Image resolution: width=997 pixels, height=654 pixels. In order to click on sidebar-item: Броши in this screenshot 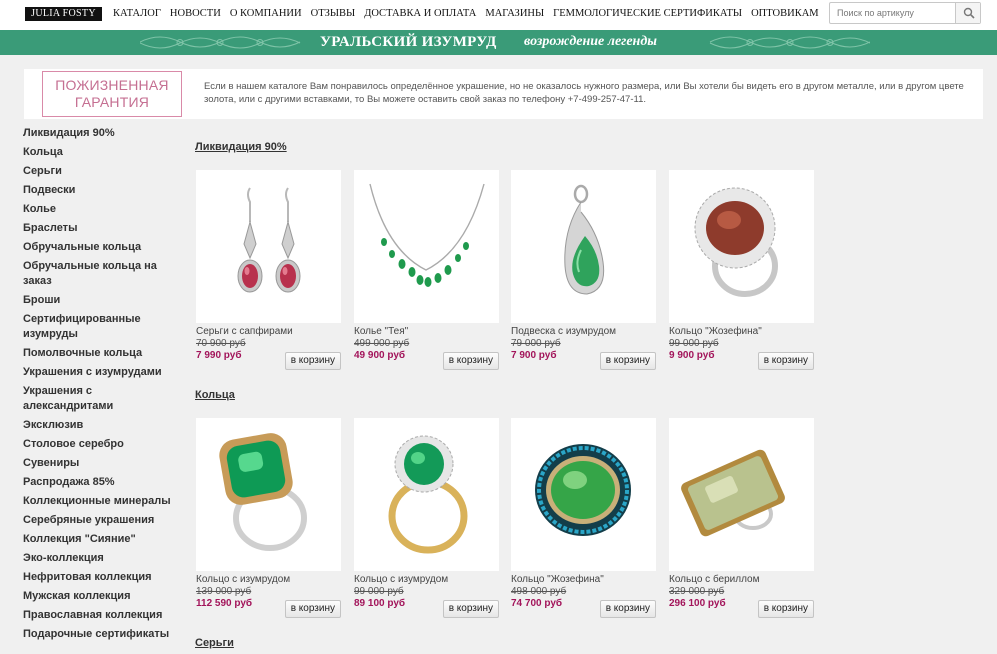, I will do `click(103, 300)`.